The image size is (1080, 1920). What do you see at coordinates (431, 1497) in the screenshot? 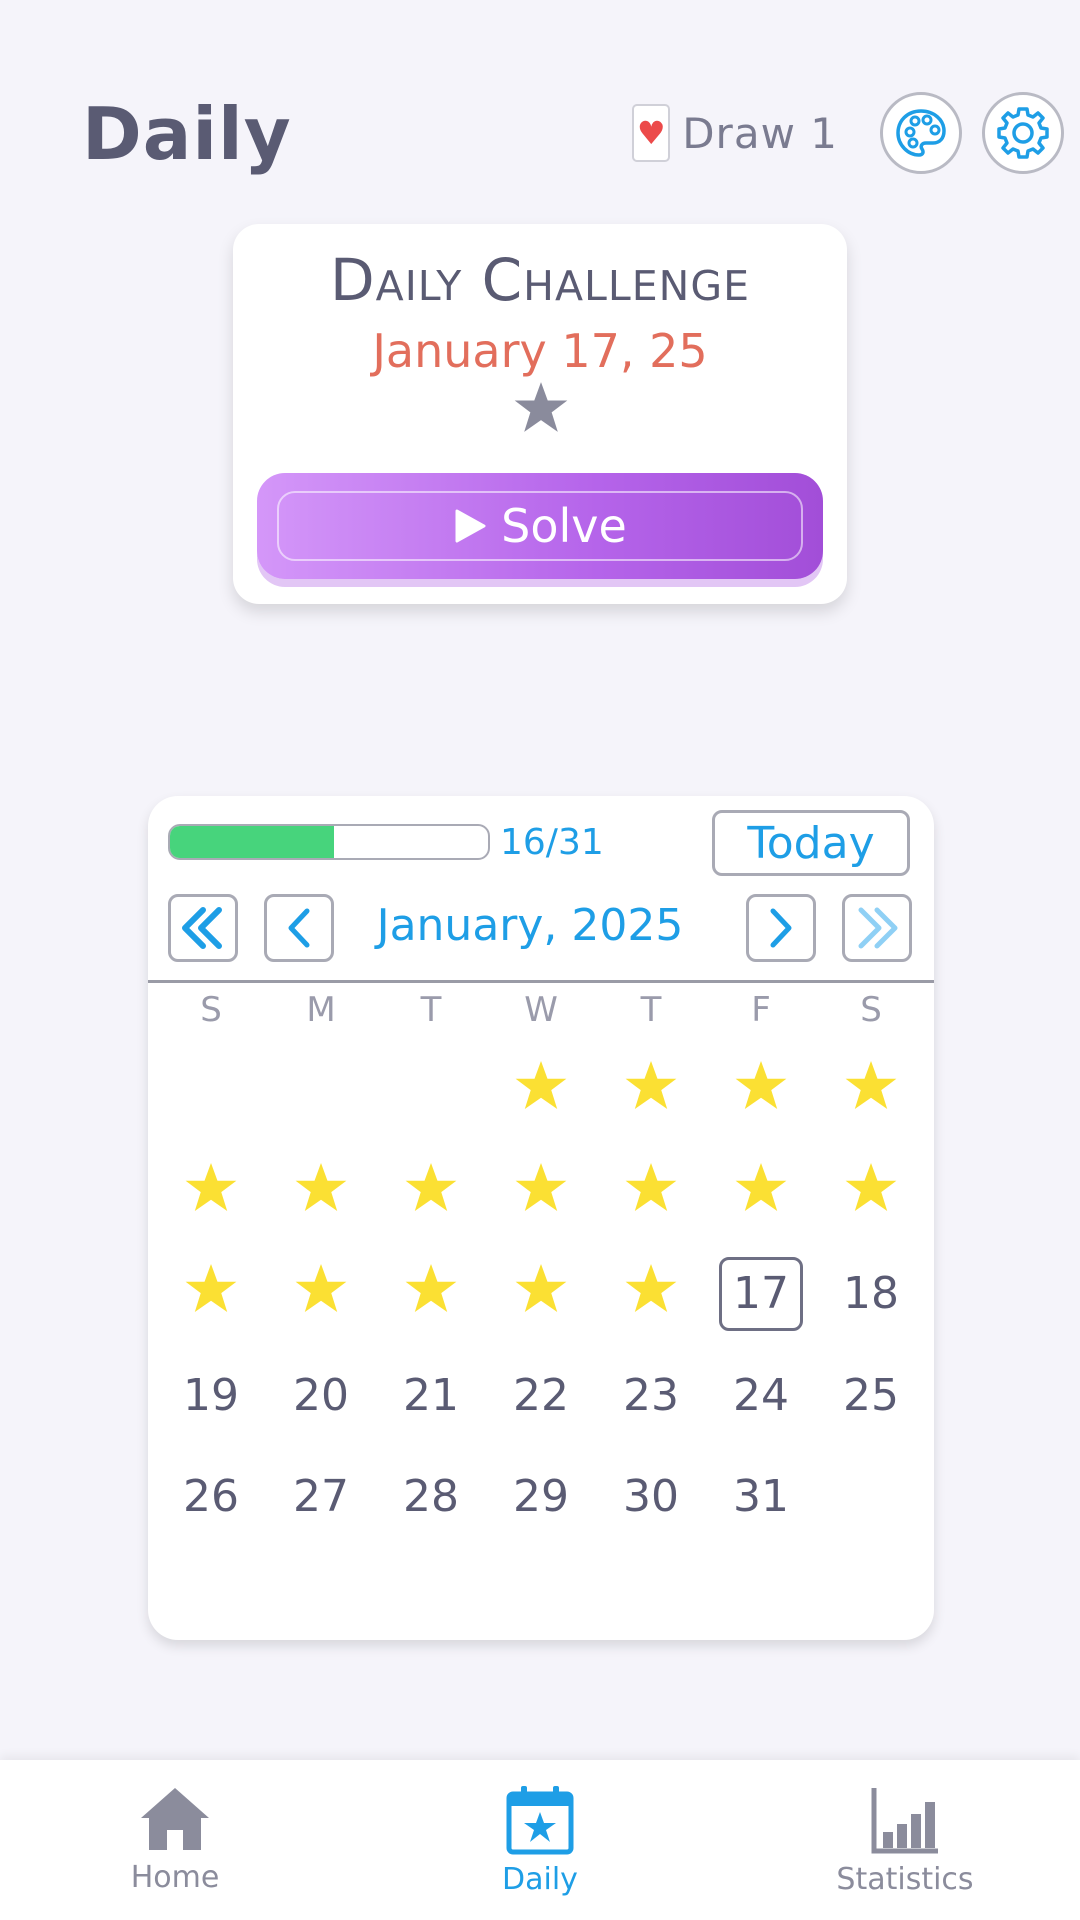
I see `day-28: 28` at bounding box center [431, 1497].